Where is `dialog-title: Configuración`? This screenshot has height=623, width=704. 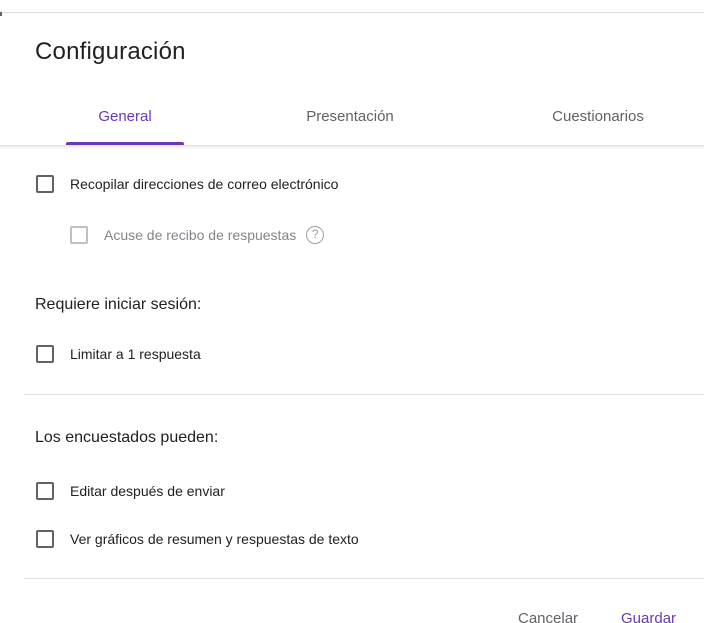 dialog-title: Configuración is located at coordinates (110, 51).